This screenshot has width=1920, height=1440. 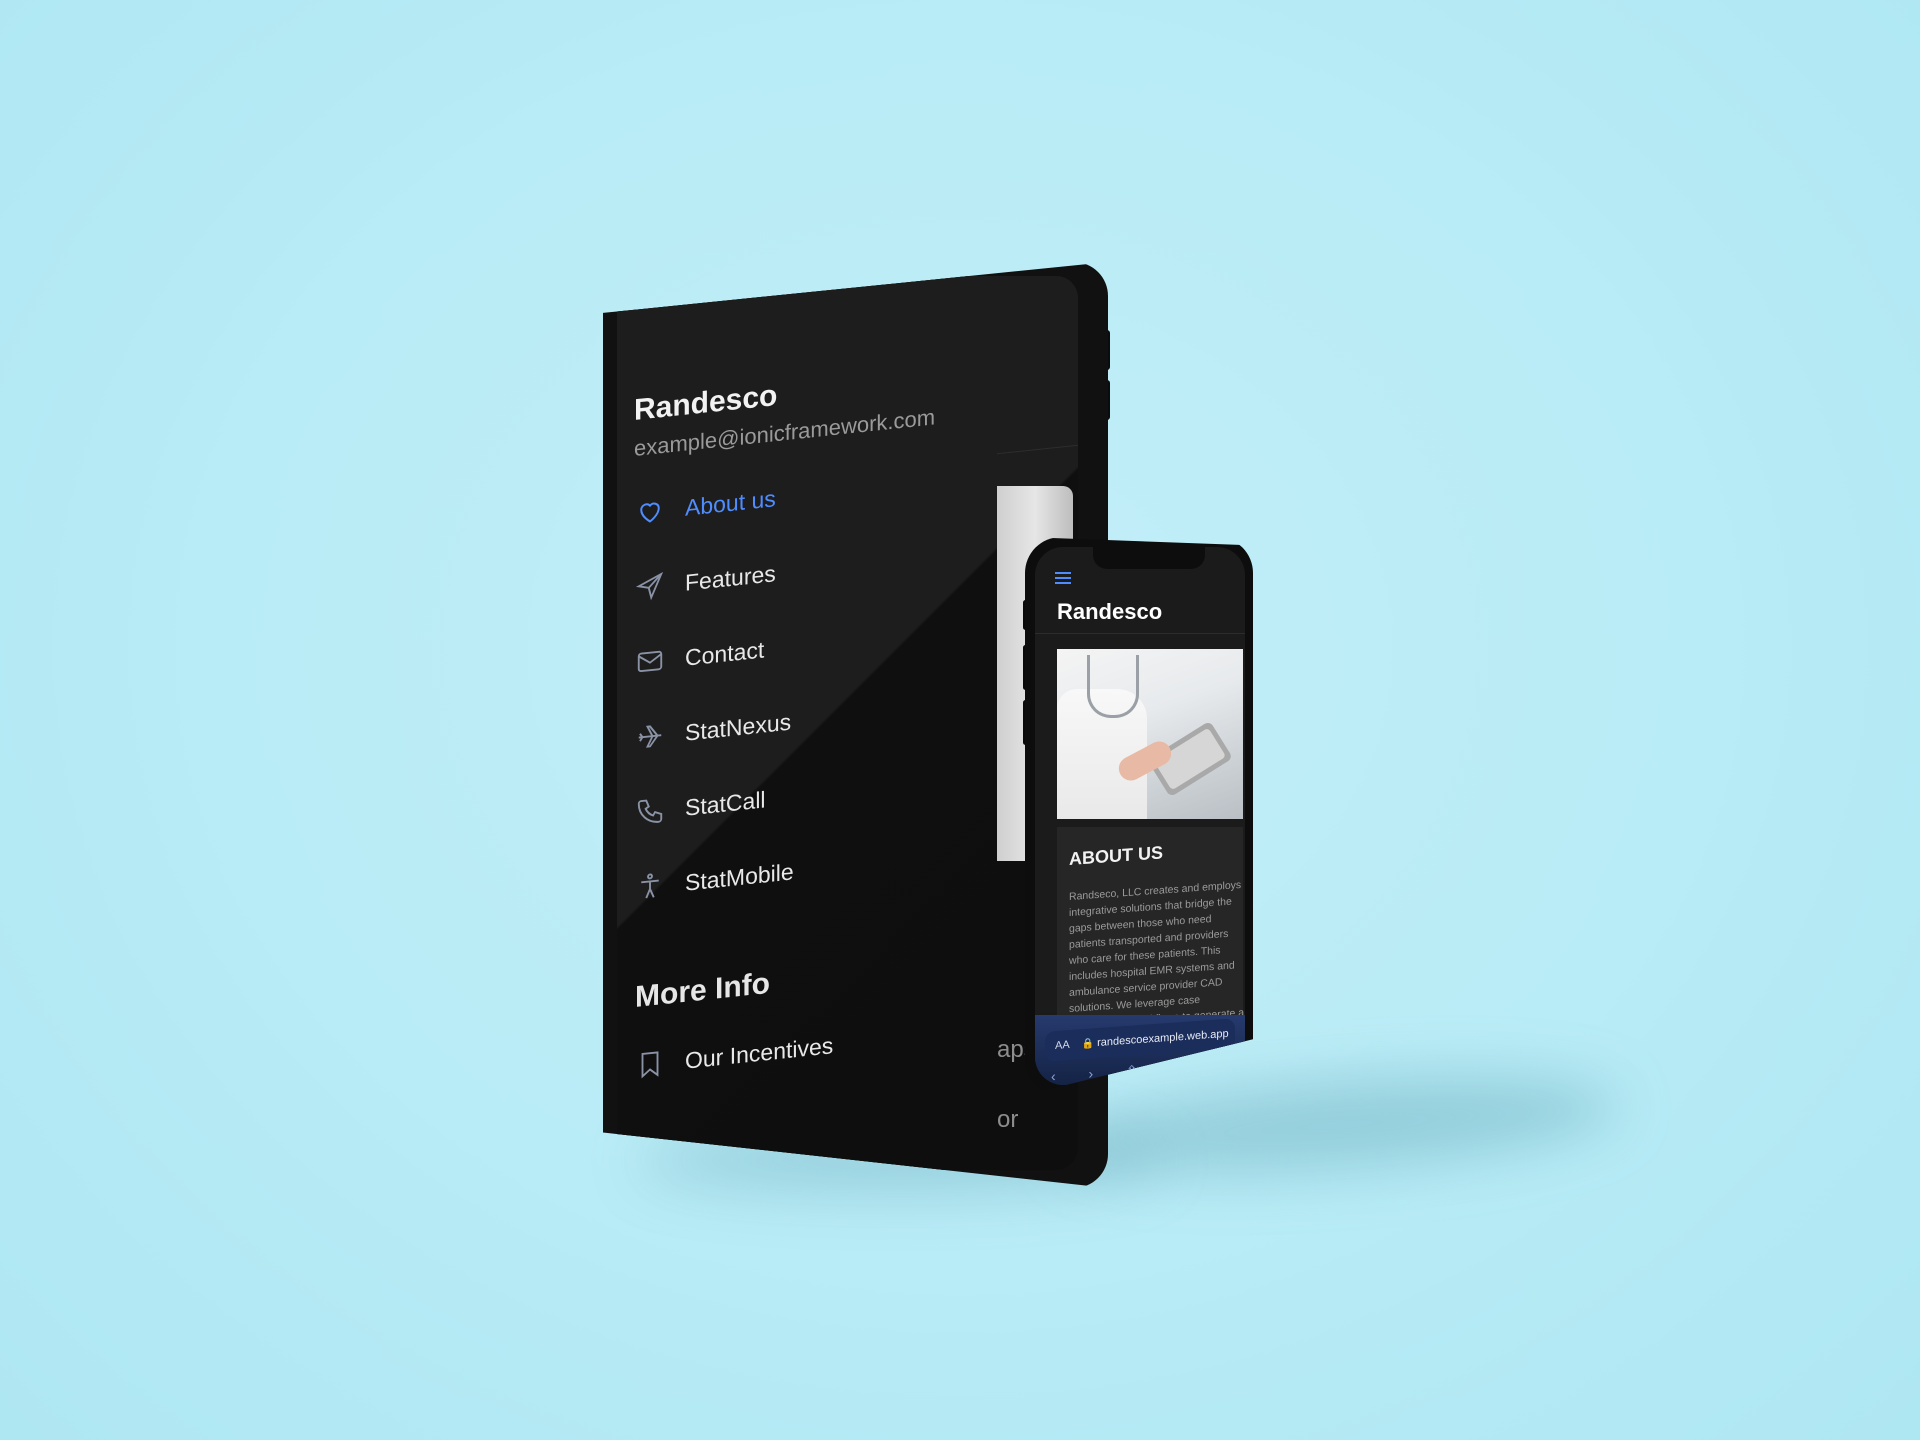 I want to click on phone-header-divider, so click(x=1140, y=633).